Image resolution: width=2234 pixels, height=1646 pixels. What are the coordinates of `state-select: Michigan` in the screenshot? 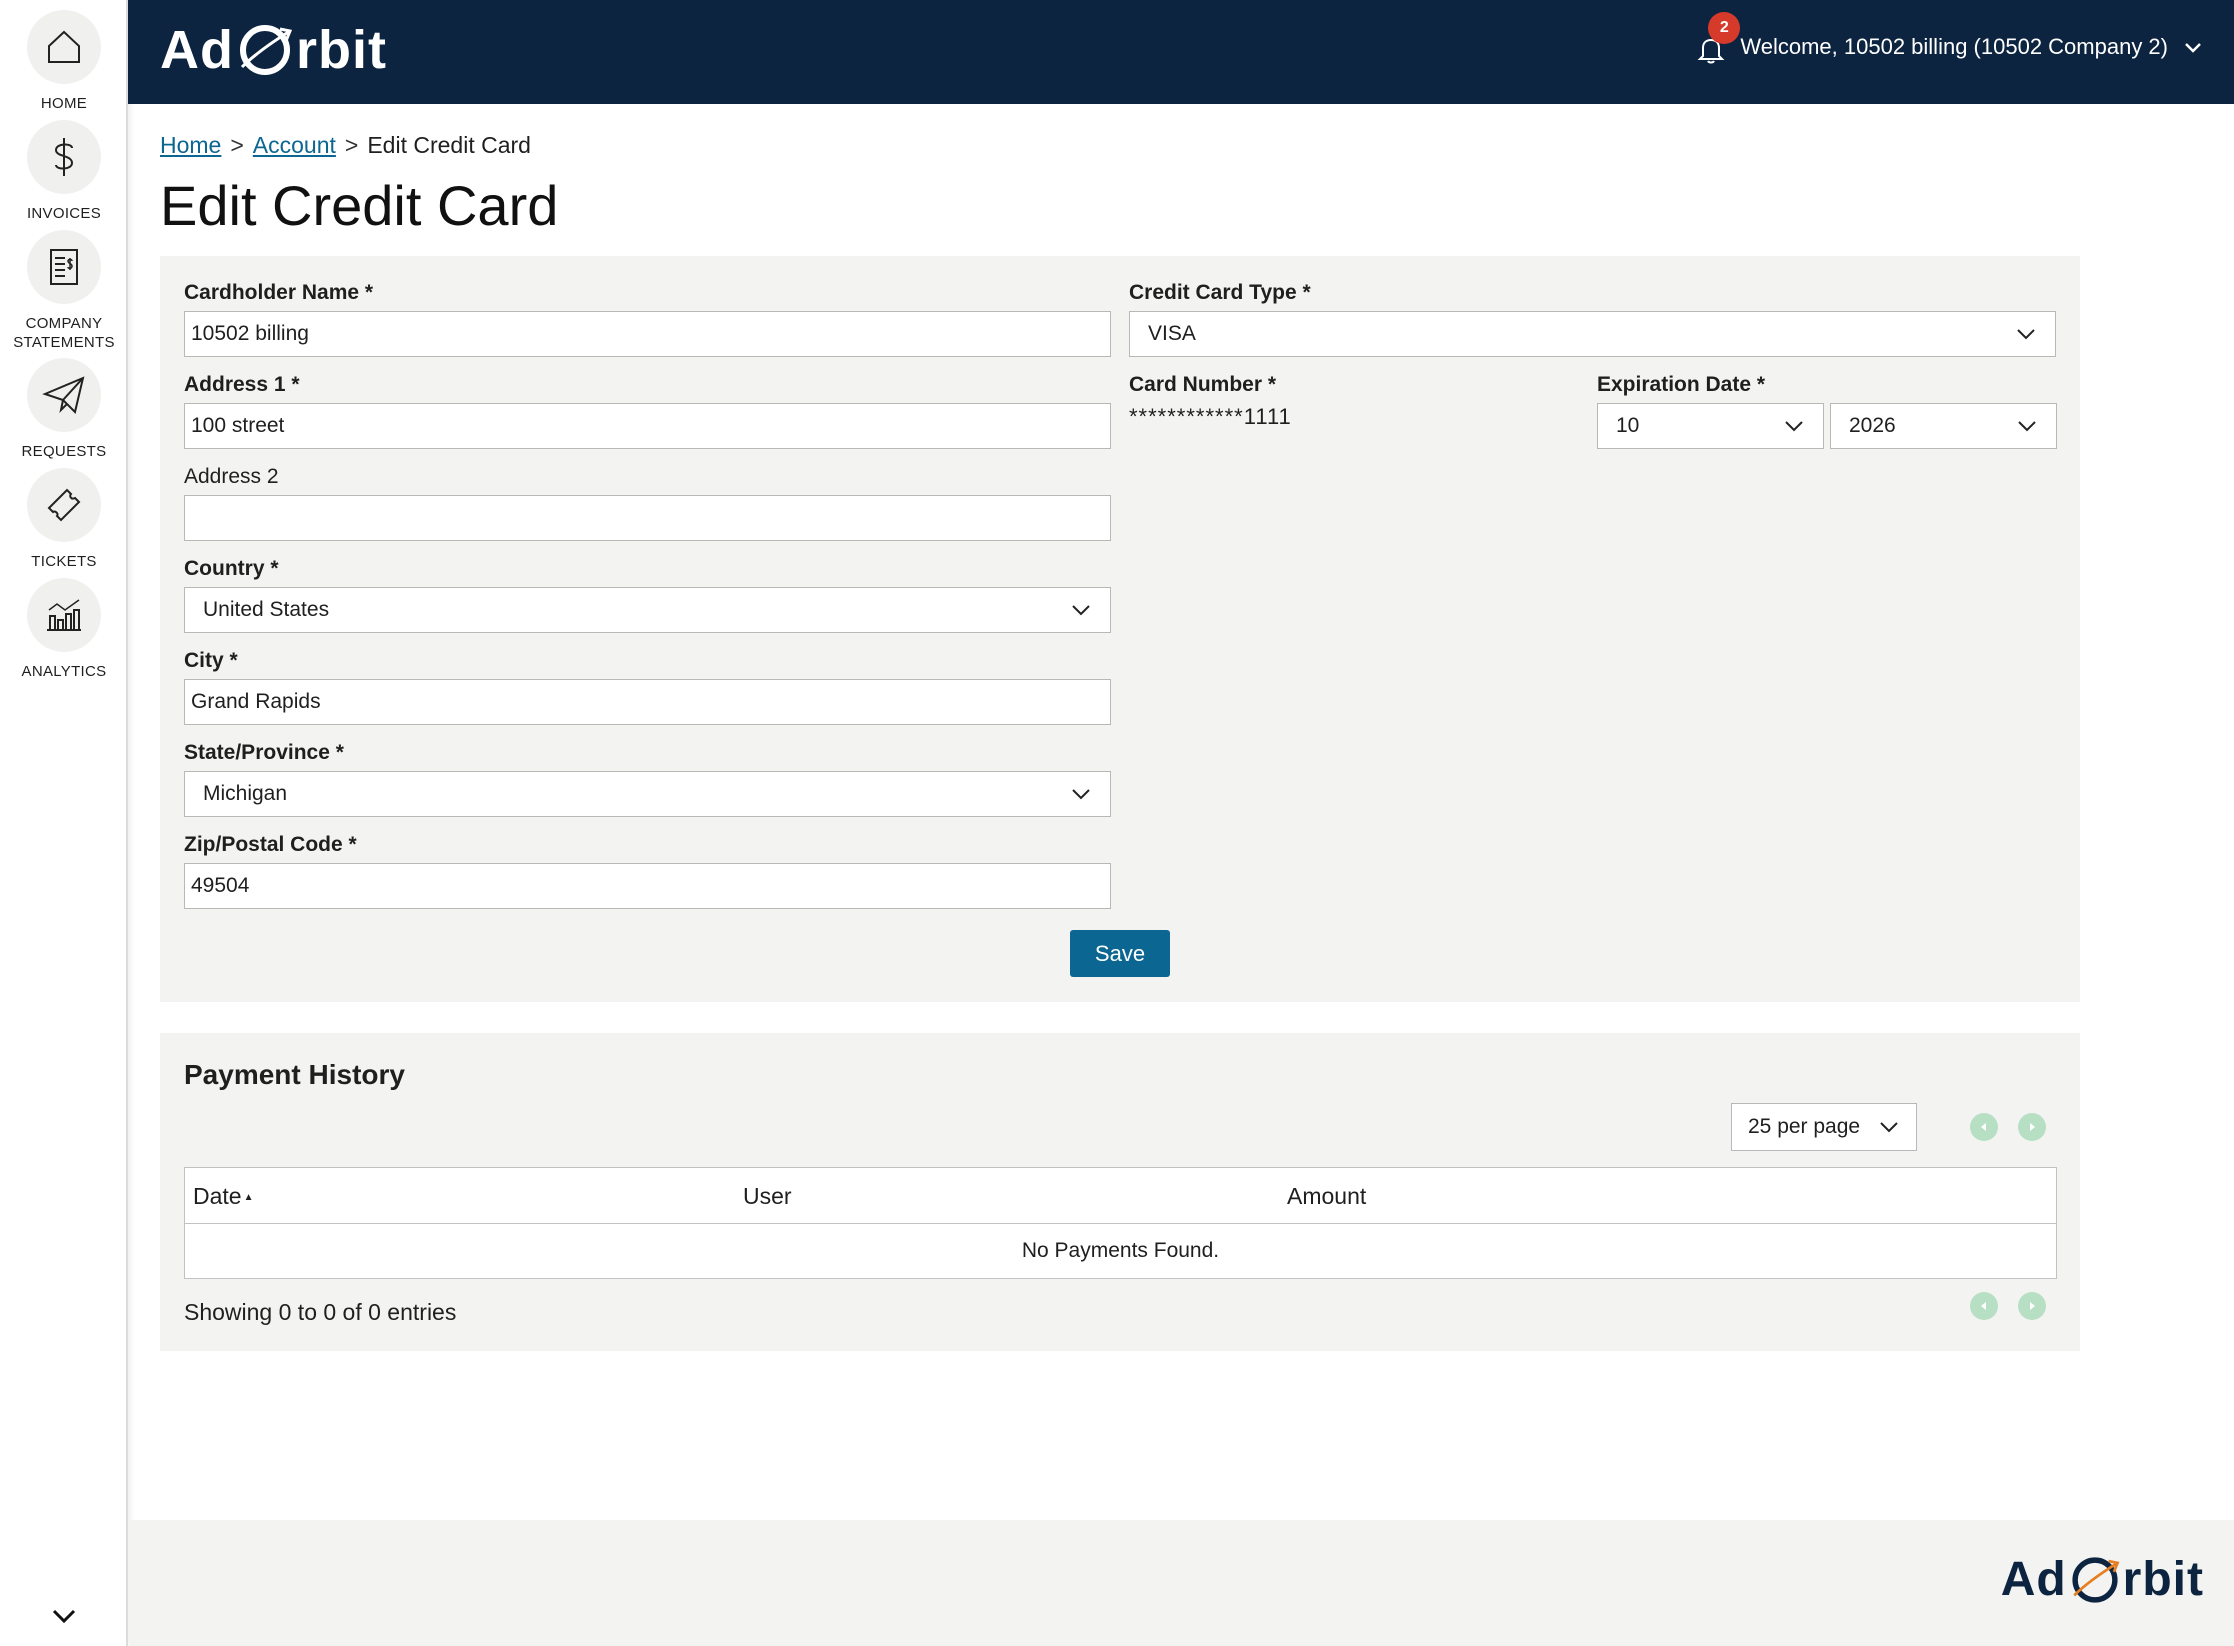 It's located at (647, 794).